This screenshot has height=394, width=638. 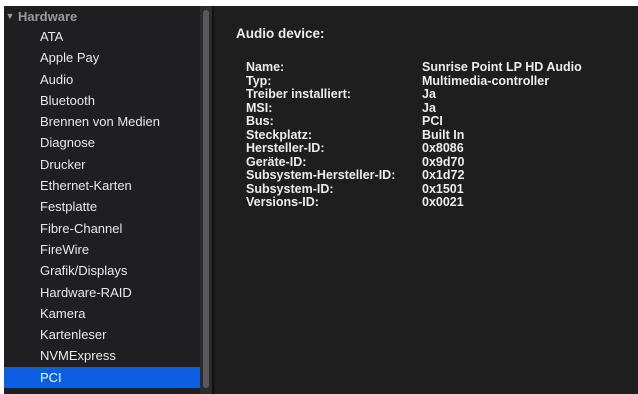 What do you see at coordinates (443, 188) in the screenshot?
I see `property-value: 0x1501` at bounding box center [443, 188].